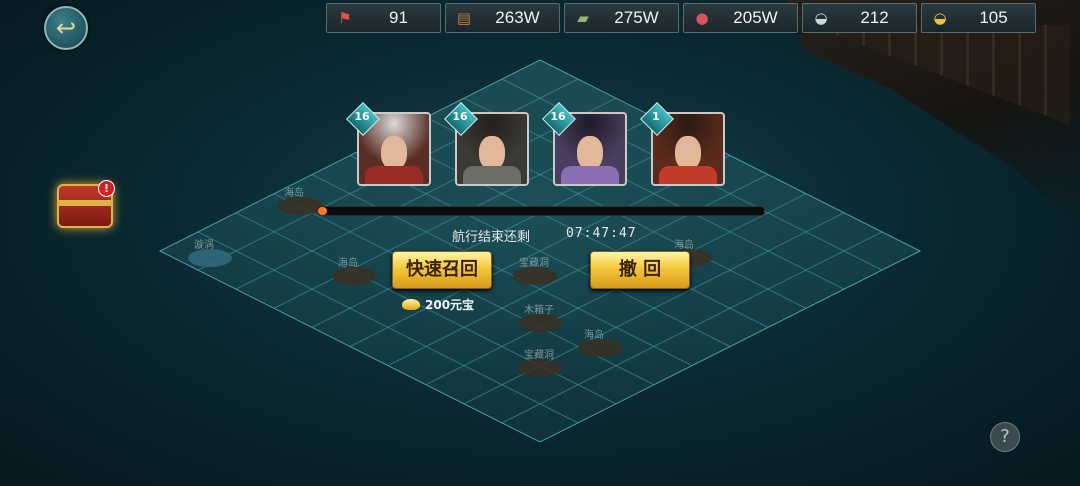 The image size is (1080, 486). I want to click on voyage-remaining-time: 07:47:47, so click(601, 233).